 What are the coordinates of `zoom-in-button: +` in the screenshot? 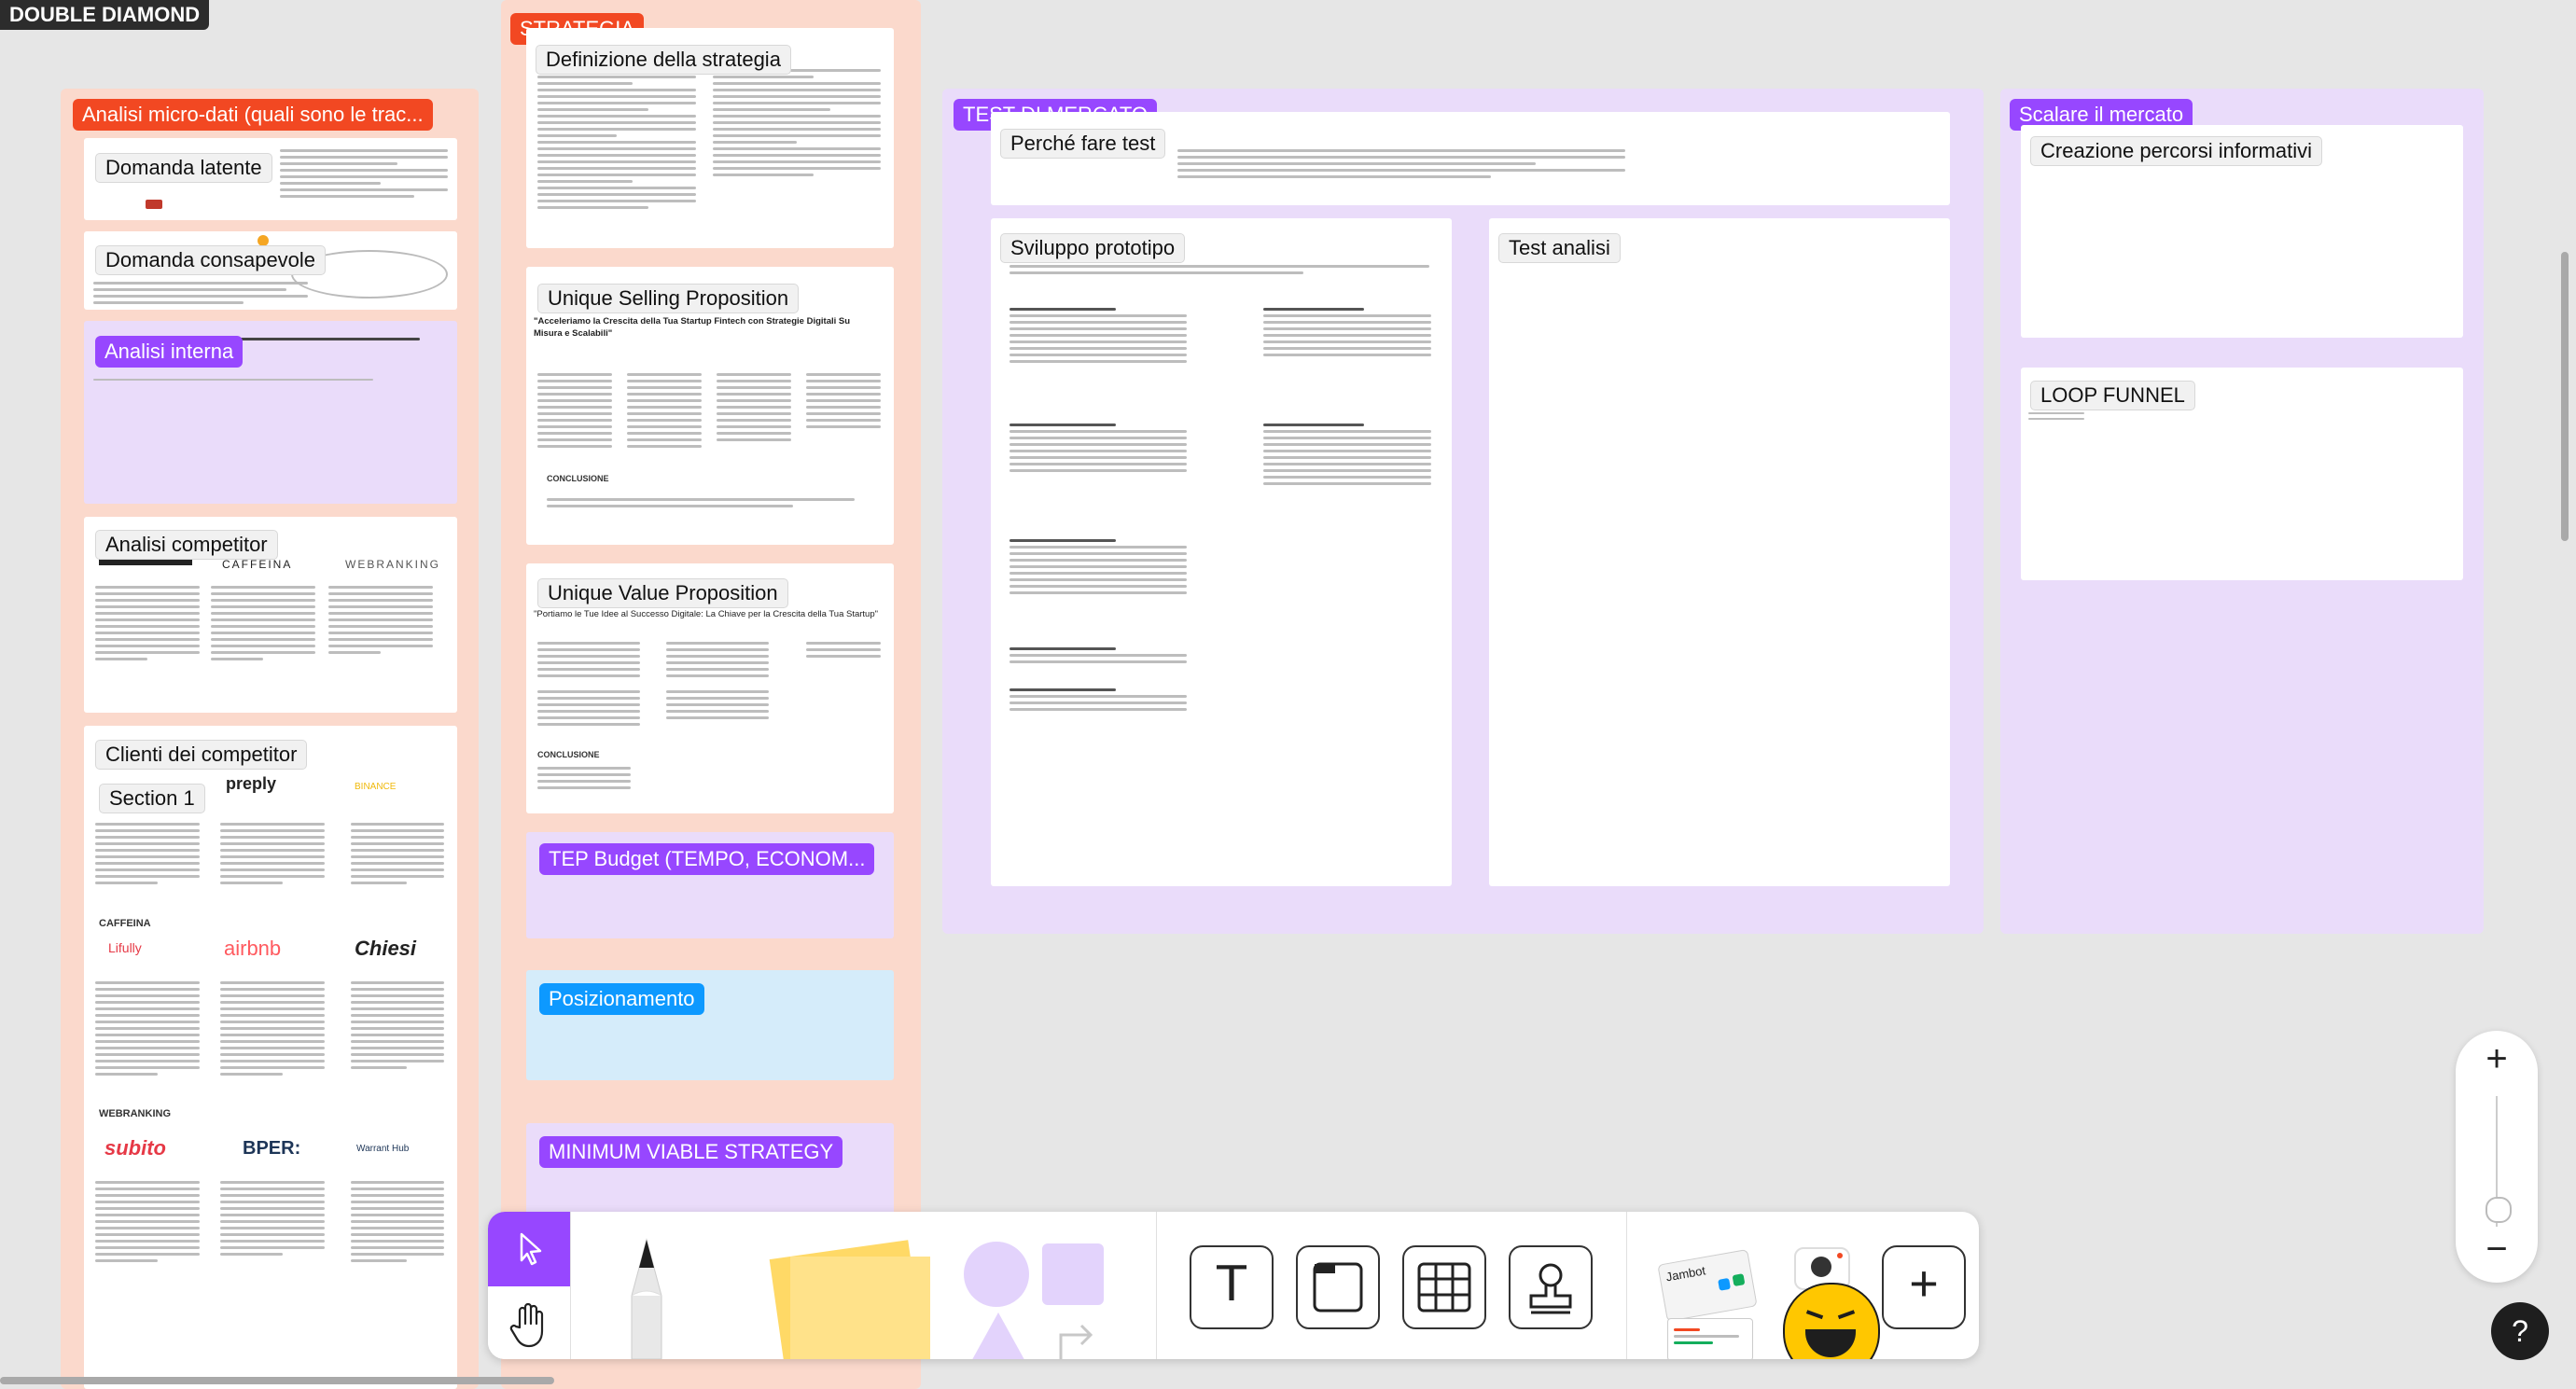 It's located at (2497, 1059).